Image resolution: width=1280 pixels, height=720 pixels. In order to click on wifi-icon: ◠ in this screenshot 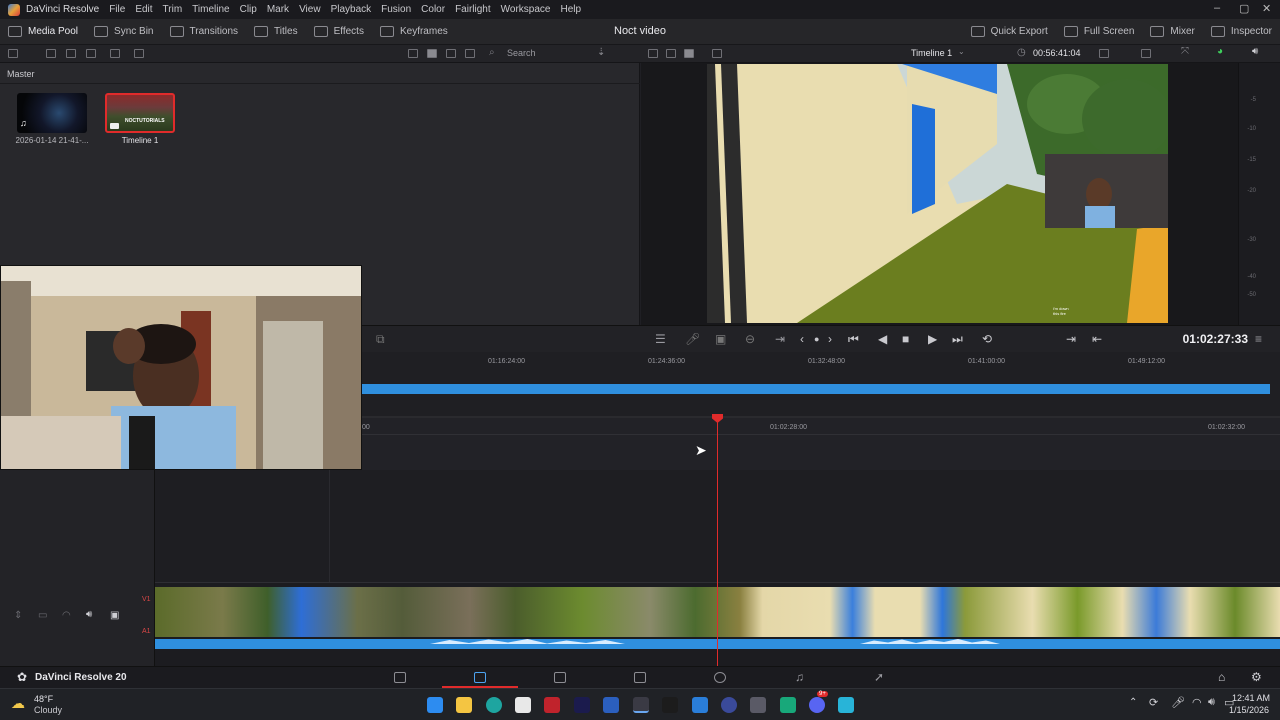, I will do `click(1197, 702)`.